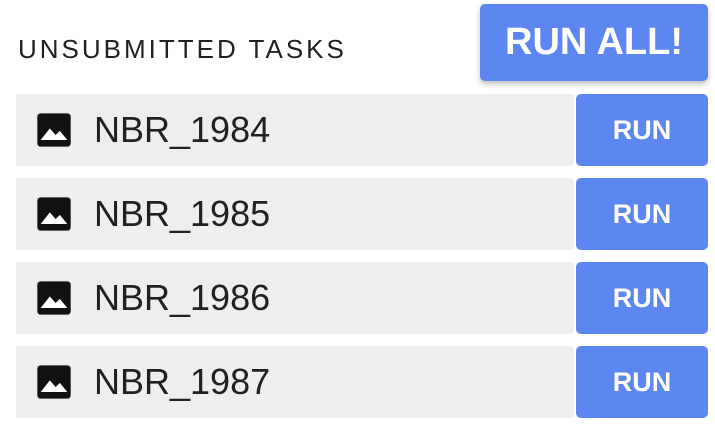  Describe the element at coordinates (182, 297) in the screenshot. I see `task-name: NBR_1986` at that location.